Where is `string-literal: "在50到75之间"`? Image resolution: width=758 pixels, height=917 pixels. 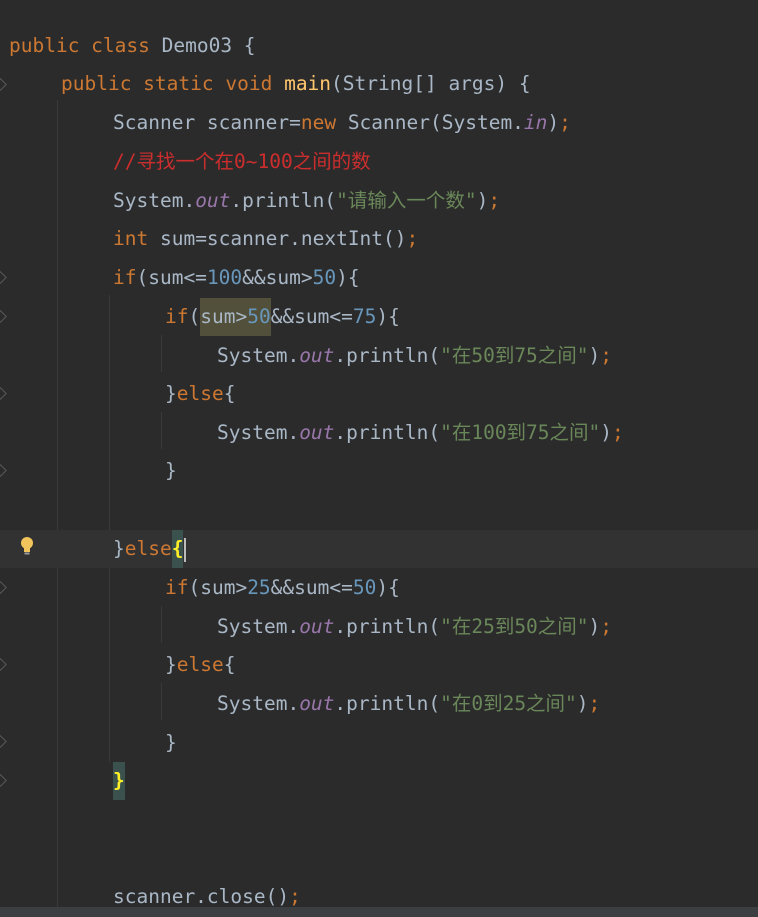
string-literal: "在50到75之间" is located at coordinates (514, 355).